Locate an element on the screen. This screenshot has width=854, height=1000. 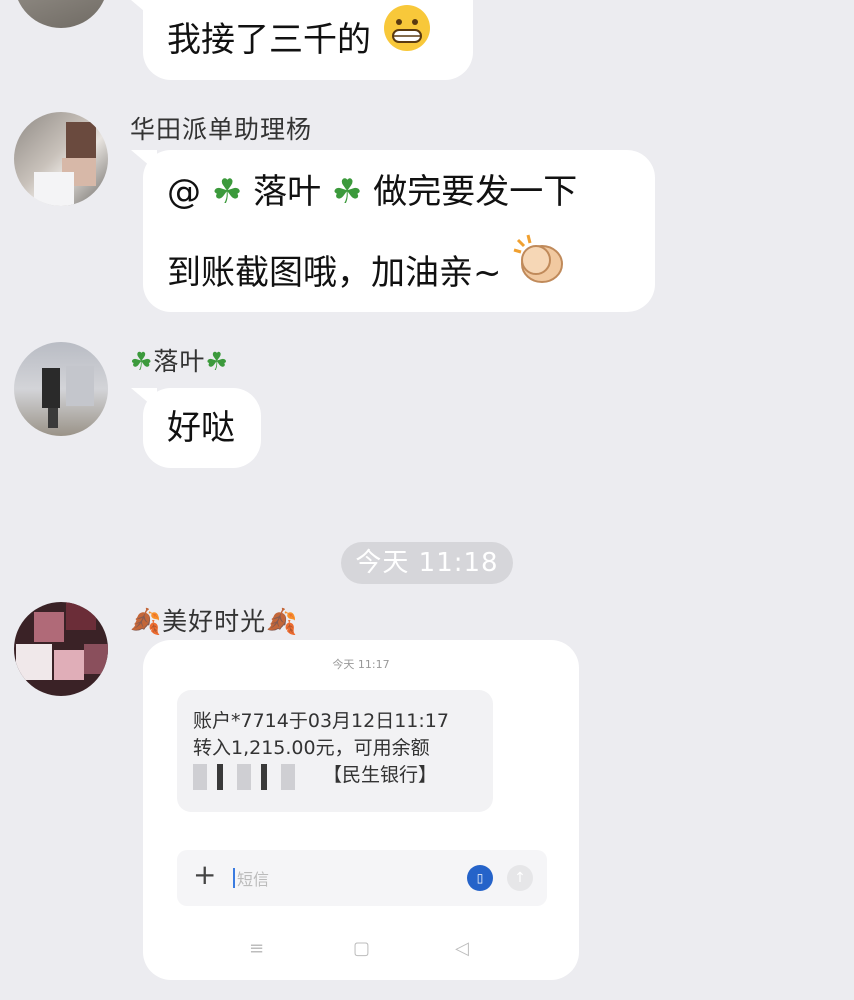
redacted-balance is located at coordinates (246, 777).